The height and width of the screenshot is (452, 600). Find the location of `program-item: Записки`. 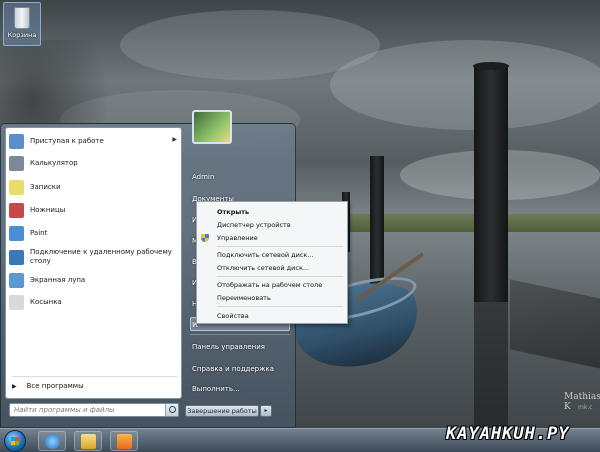

program-item: Записки is located at coordinates (94, 187).